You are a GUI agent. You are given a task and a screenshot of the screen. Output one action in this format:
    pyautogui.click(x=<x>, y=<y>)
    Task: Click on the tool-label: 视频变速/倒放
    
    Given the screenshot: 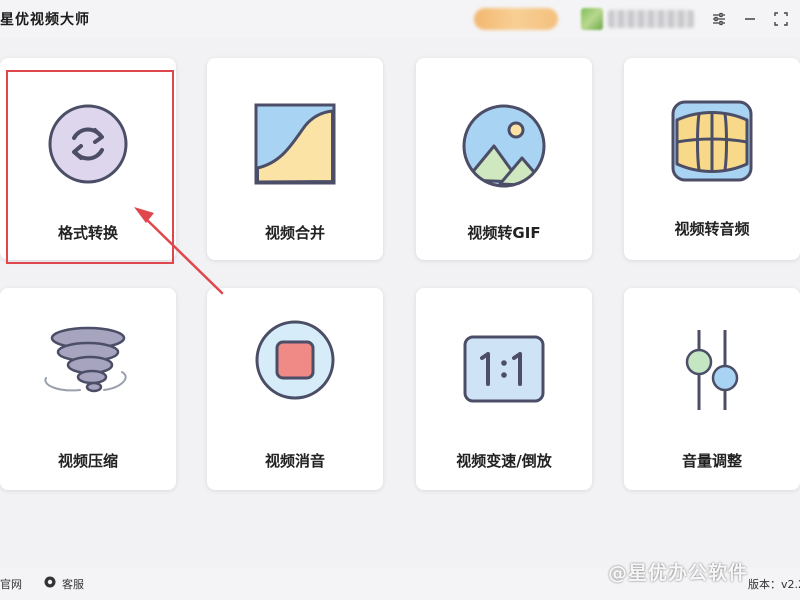 What is the action you would take?
    pyautogui.click(x=504, y=461)
    